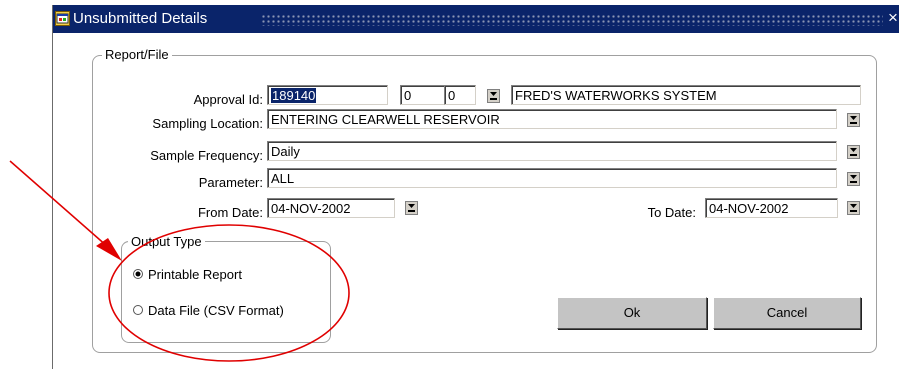 The image size is (899, 371). Describe the element at coordinates (207, 123) in the screenshot. I see `sampling-location-label: Sampling Location:` at that location.